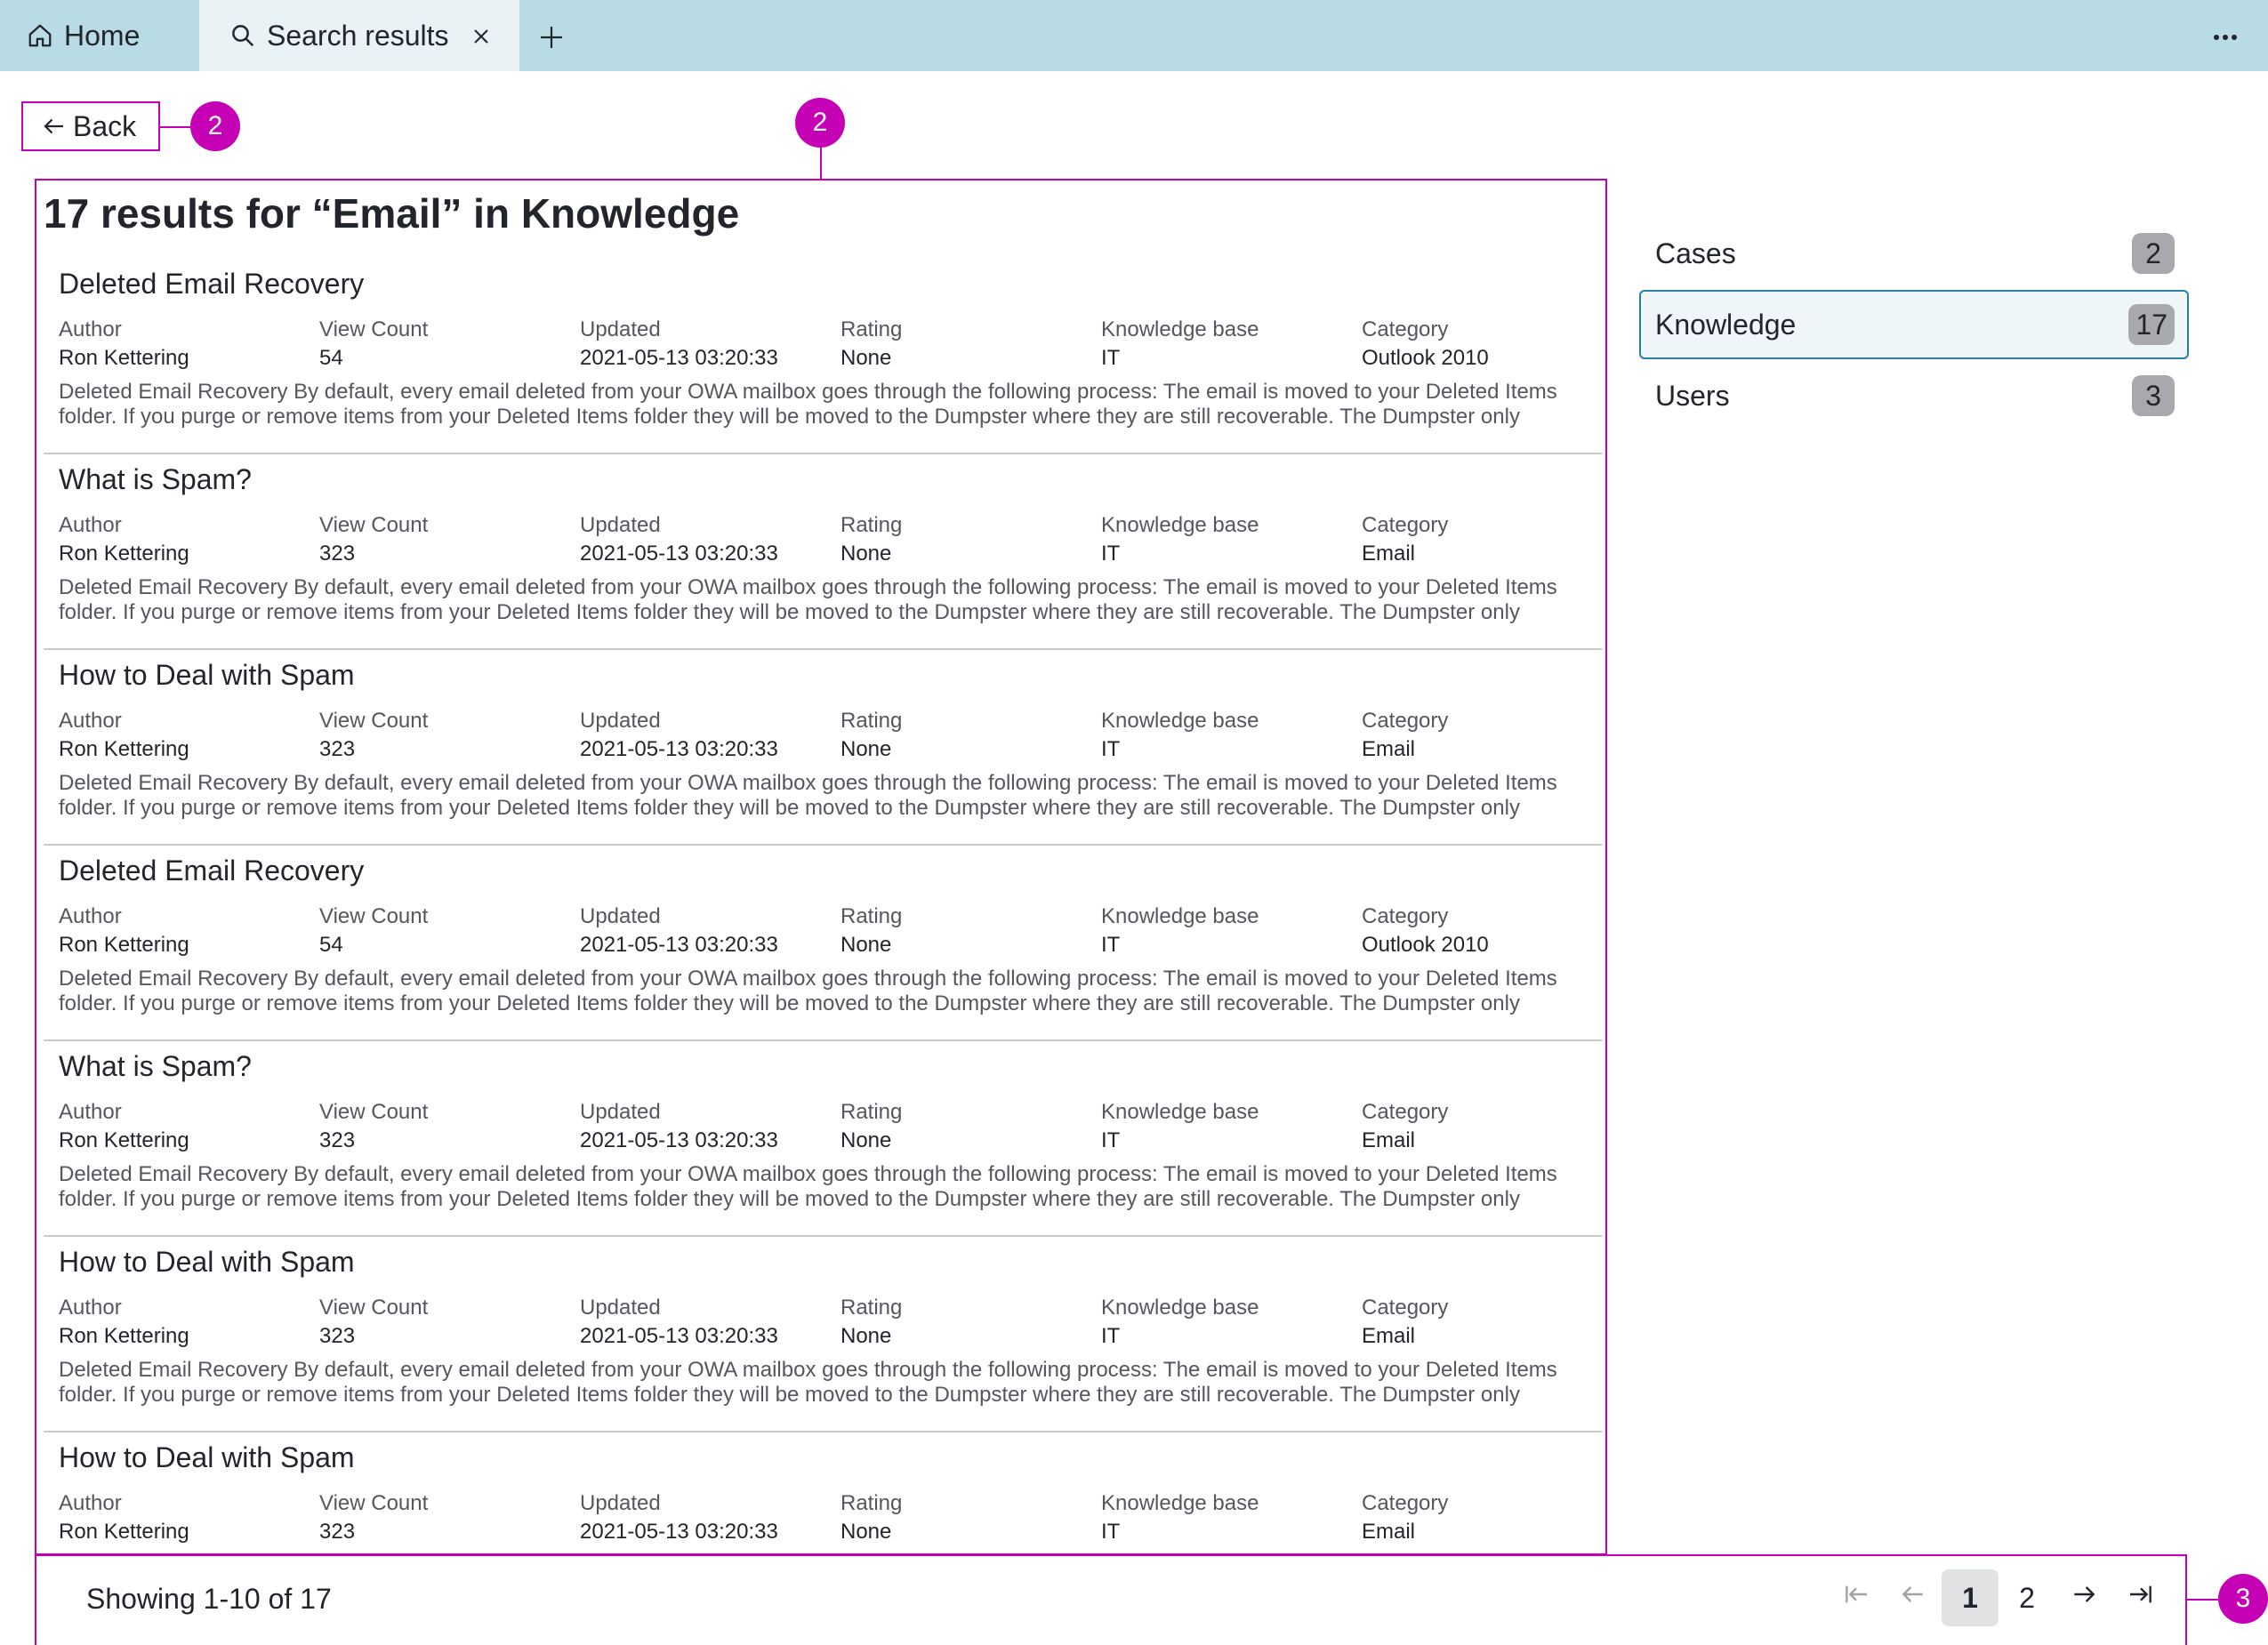 Image resolution: width=2268 pixels, height=1645 pixels. I want to click on back-button: Back, so click(90, 126).